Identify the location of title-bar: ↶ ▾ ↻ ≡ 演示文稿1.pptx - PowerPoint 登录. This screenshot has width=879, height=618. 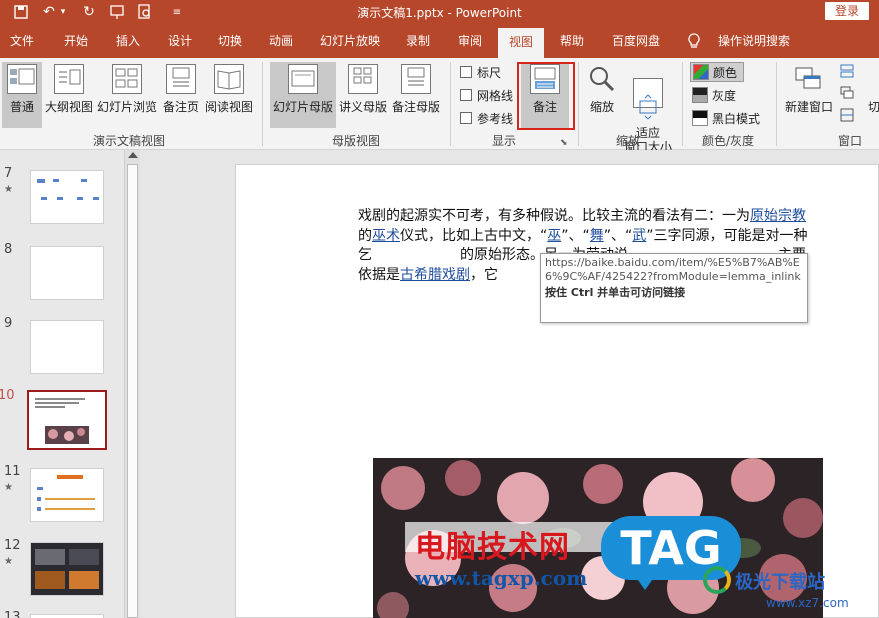
(439, 12).